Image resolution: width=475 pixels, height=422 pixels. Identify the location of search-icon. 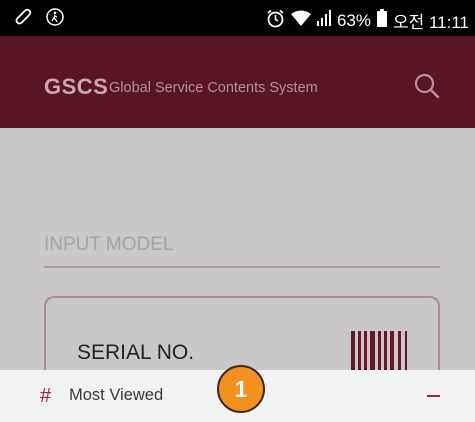
(427, 86).